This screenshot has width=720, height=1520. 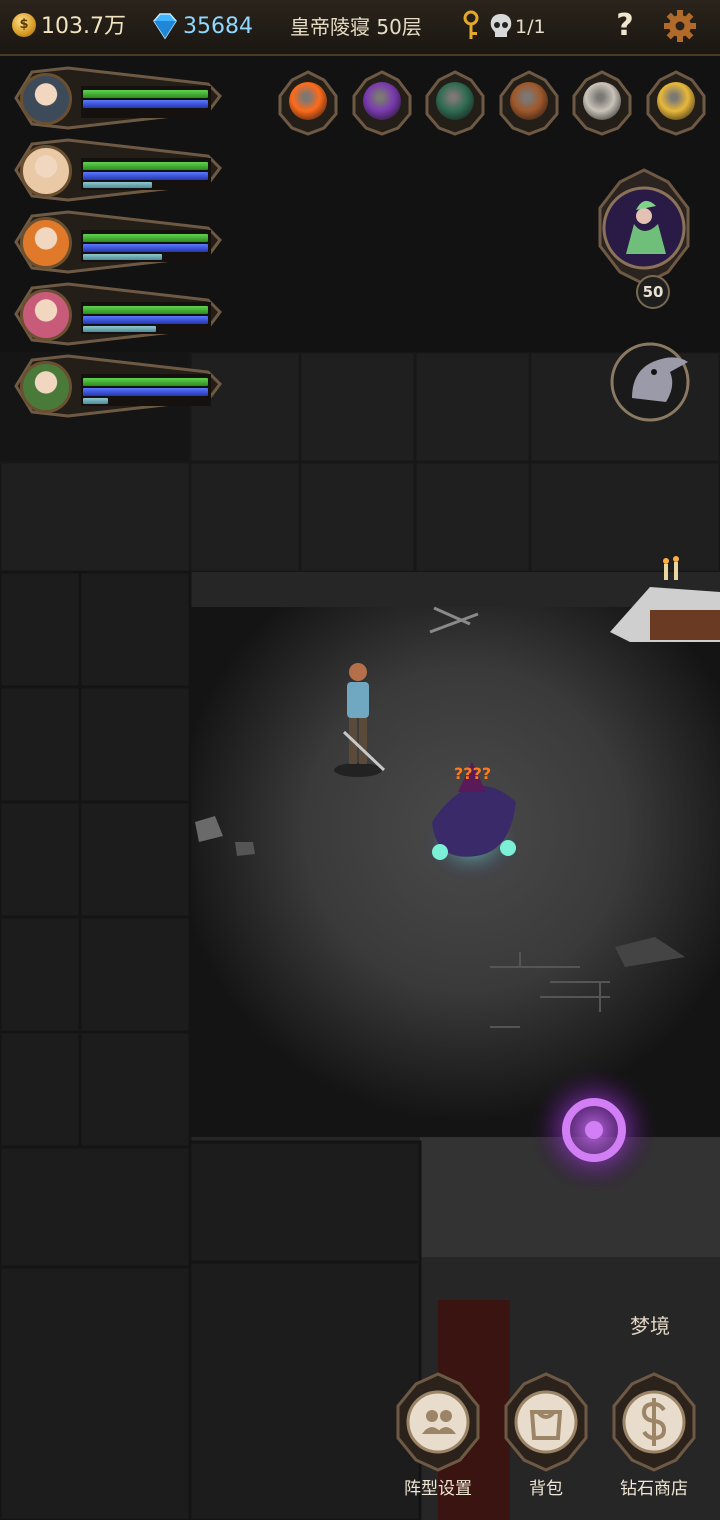 I want to click on raven-mask-button, so click(x=650, y=383).